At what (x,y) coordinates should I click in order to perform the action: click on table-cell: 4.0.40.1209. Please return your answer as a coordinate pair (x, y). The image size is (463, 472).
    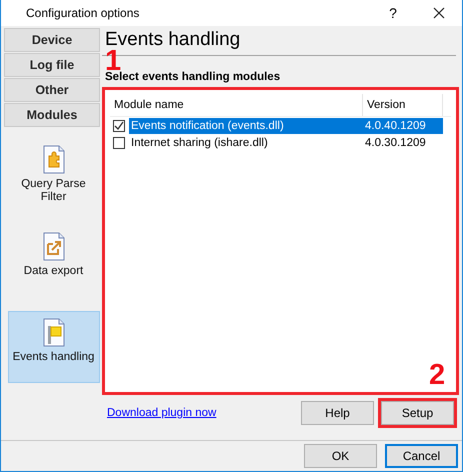
    Looking at the image, I should click on (403, 126).